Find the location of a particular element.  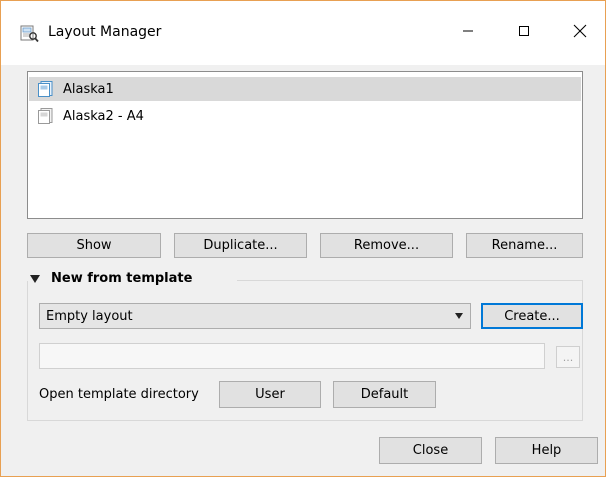

help-button: Help is located at coordinates (546, 450).